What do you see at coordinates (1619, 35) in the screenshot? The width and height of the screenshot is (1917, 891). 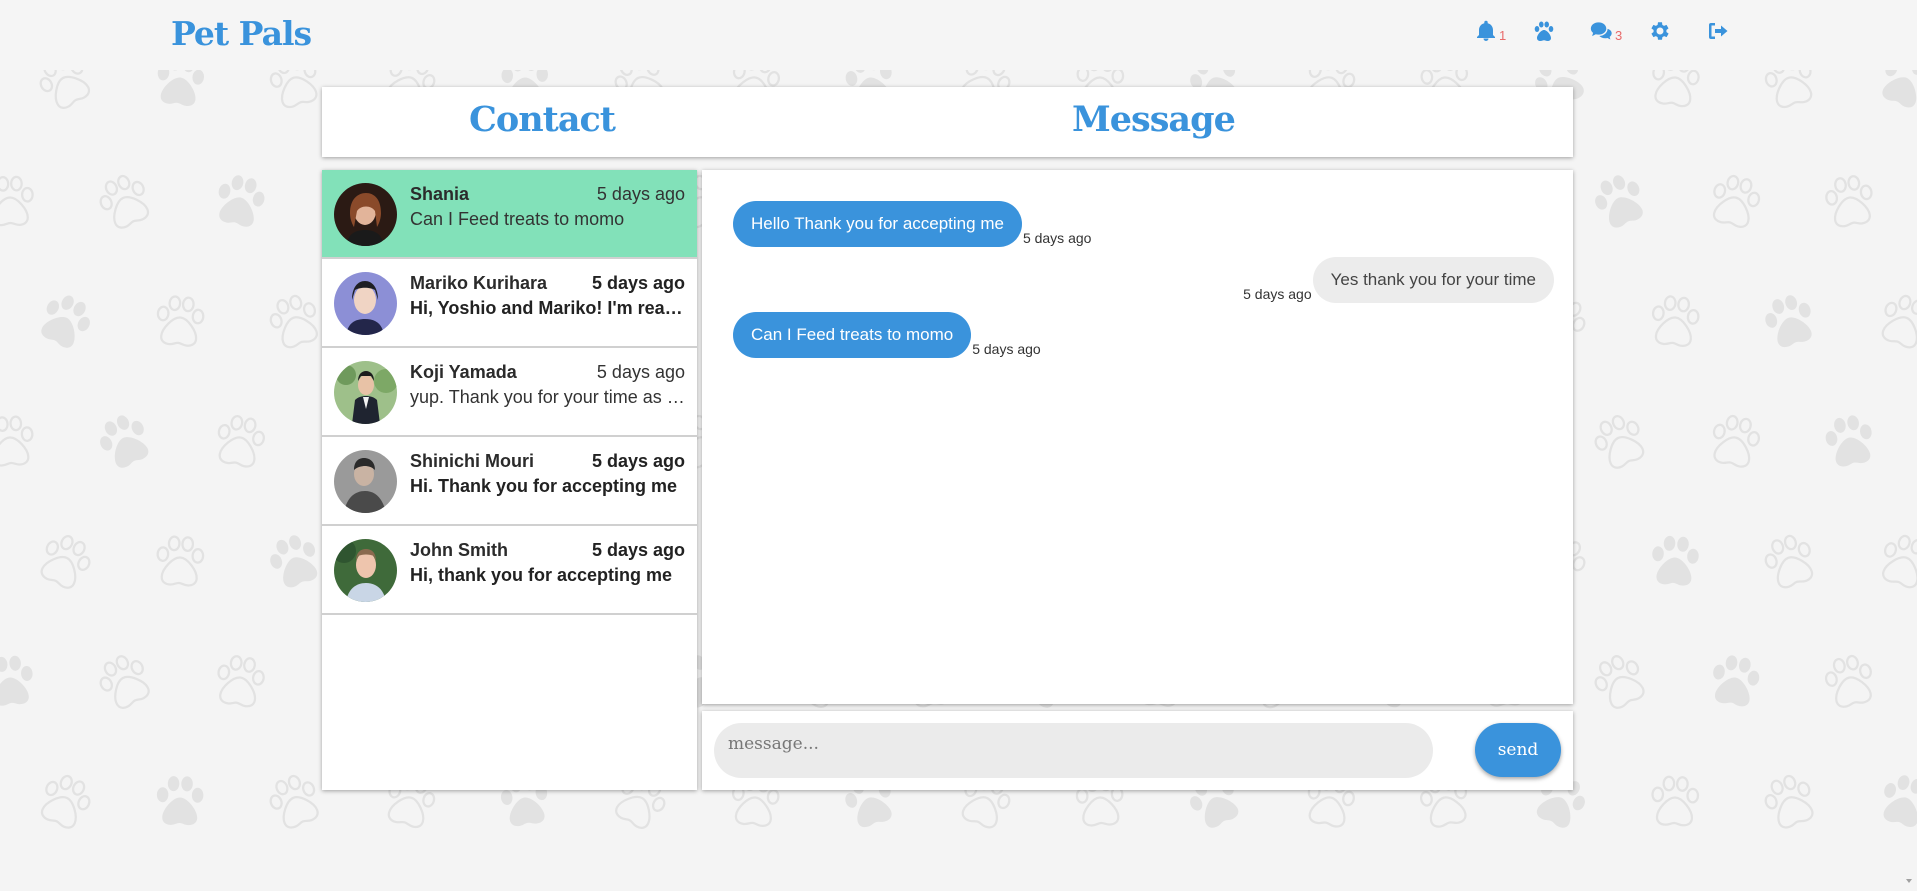 I see `messages-badge: 3` at bounding box center [1619, 35].